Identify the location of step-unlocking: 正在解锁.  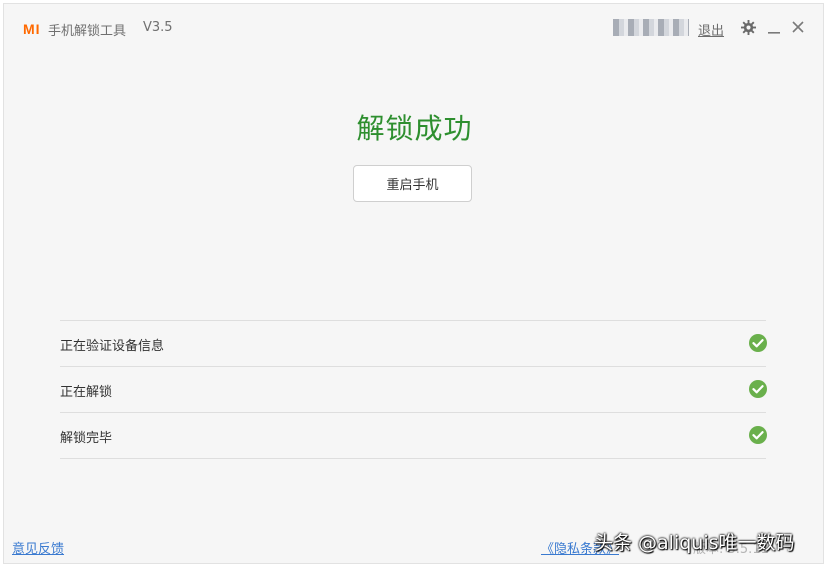
(413, 389).